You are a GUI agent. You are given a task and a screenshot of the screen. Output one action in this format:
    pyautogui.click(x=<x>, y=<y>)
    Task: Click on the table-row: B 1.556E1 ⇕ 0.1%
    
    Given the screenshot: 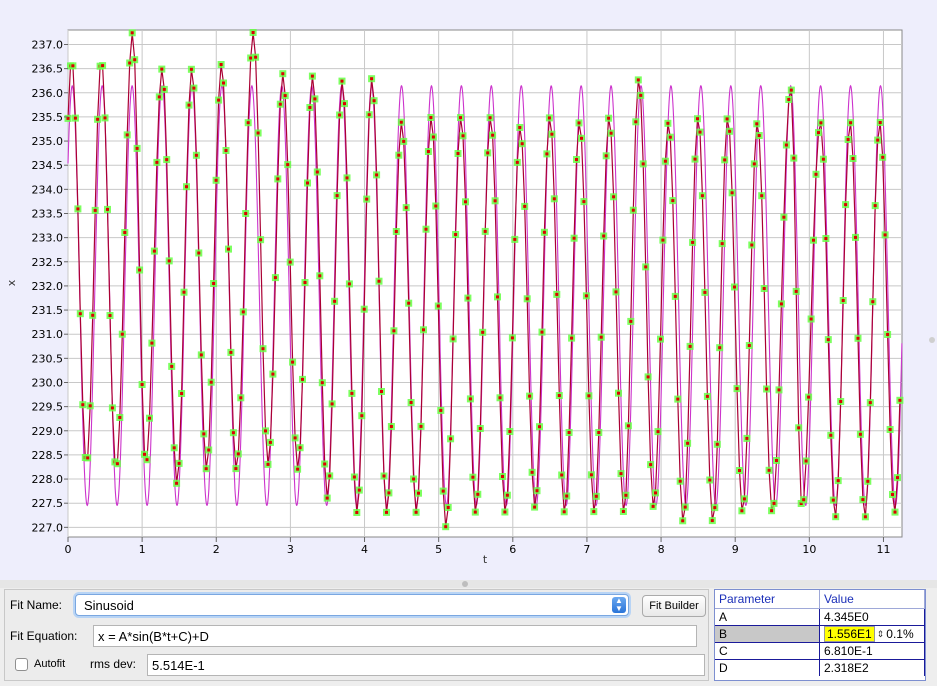 What is the action you would take?
    pyautogui.click(x=820, y=634)
    